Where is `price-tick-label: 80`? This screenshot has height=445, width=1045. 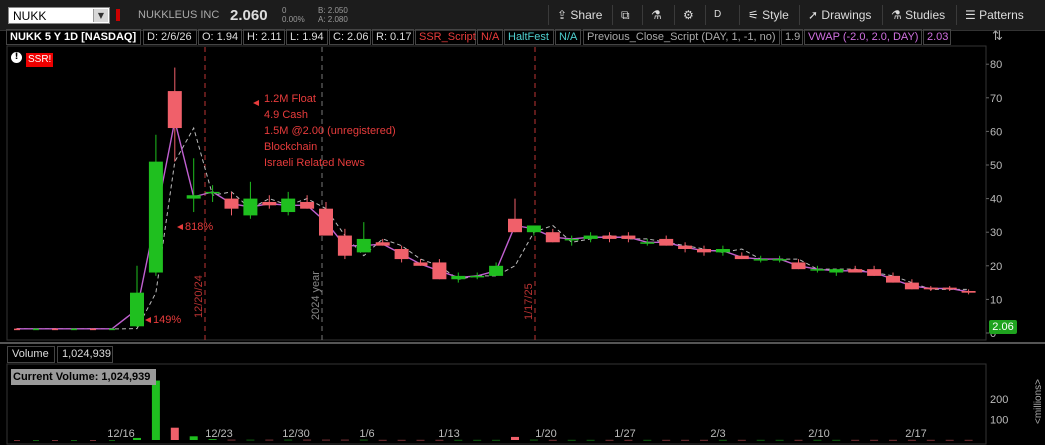
price-tick-label: 80 is located at coordinates (996, 65).